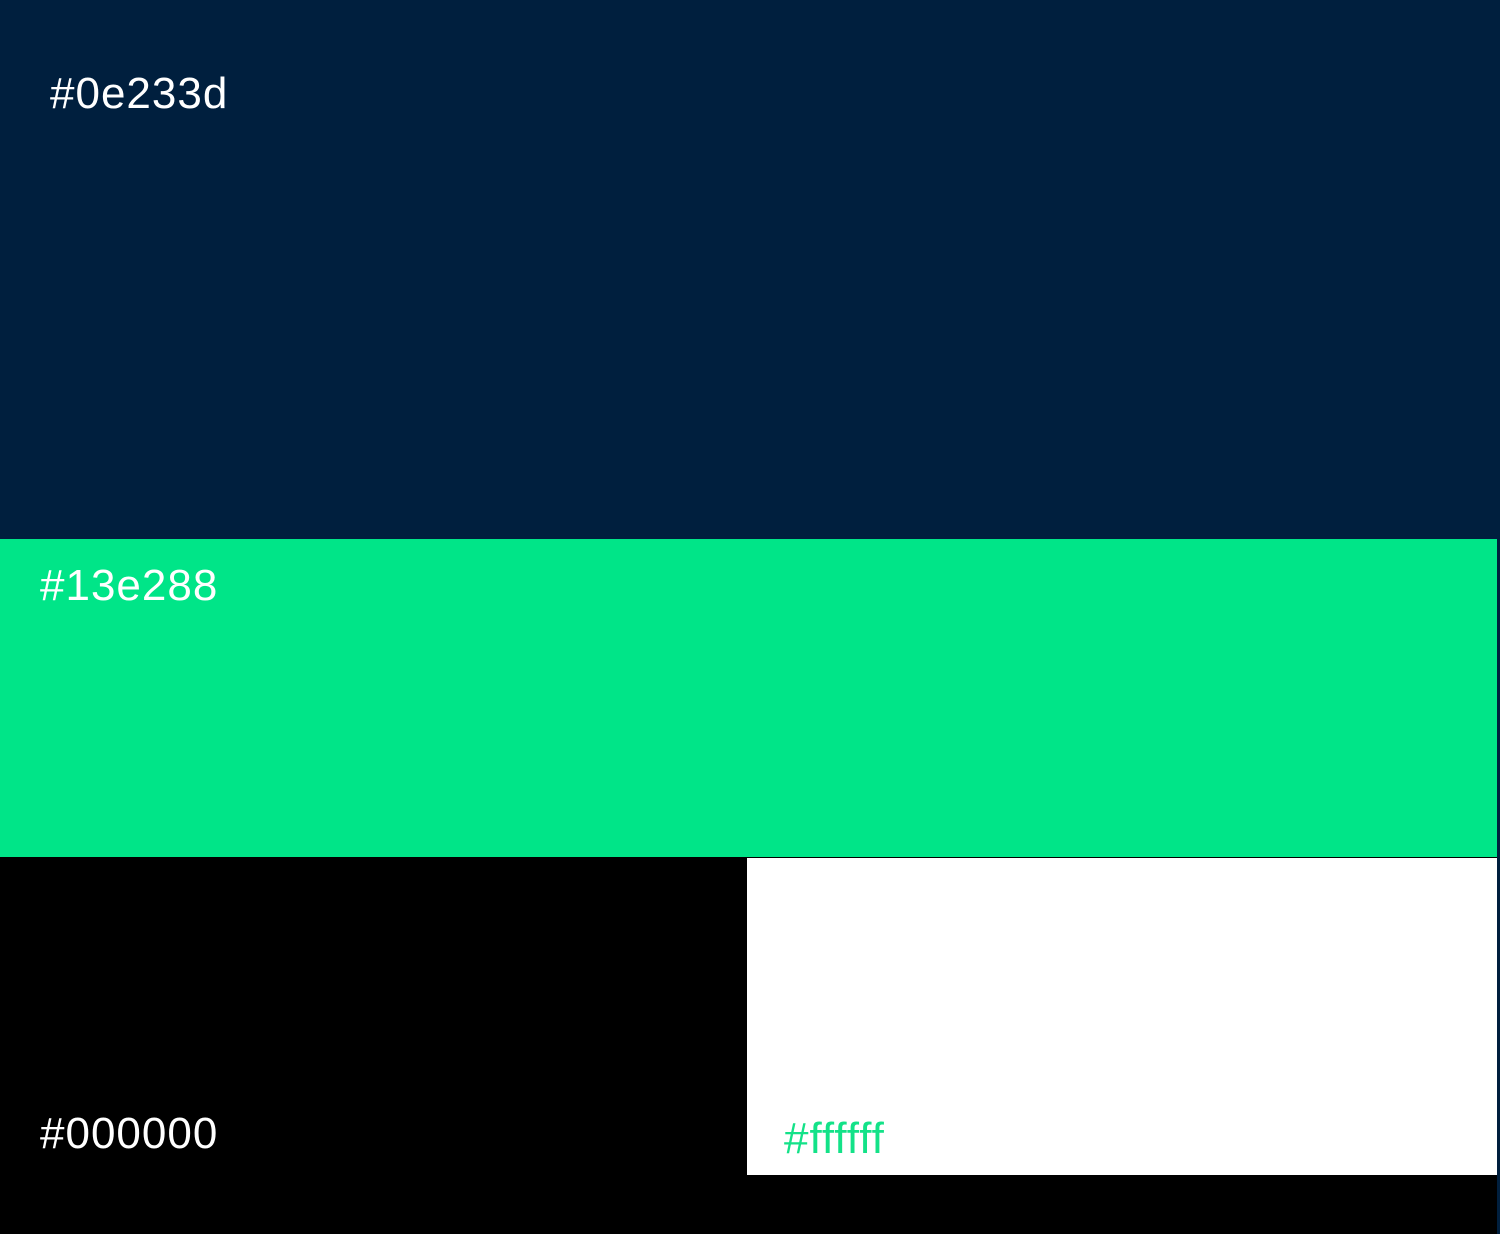  Describe the element at coordinates (834, 1138) in the screenshot. I see `swatch-white-label: #ffffff` at that location.